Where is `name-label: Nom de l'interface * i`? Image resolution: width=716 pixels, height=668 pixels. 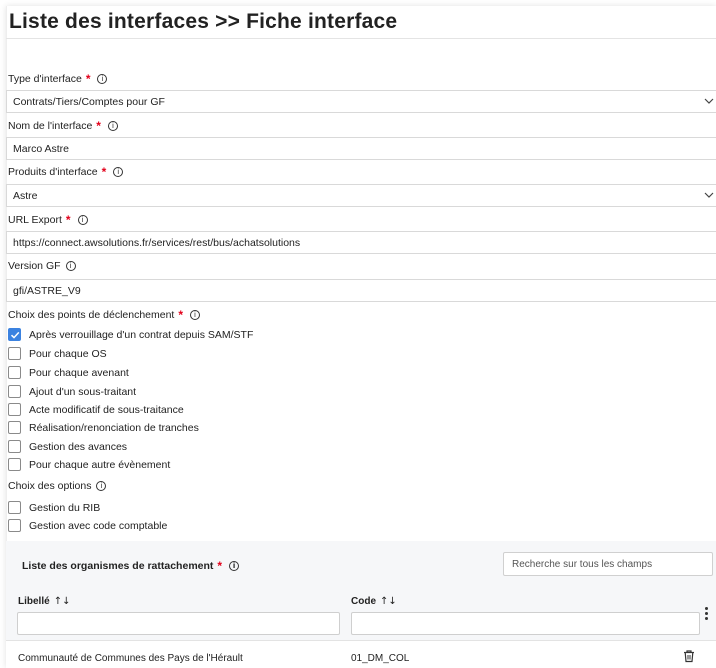
name-label: Nom de l'interface * i is located at coordinates (63, 126).